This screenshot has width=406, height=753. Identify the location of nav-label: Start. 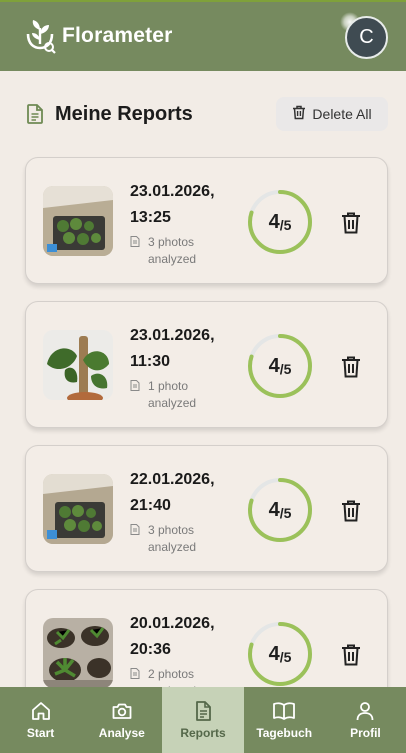
(40, 733).